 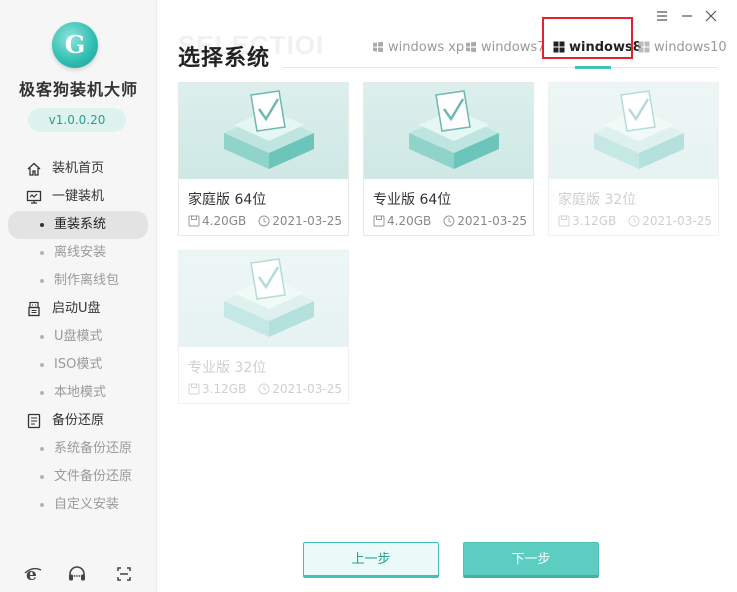 I want to click on ie-browser-icon: e, so click(x=33, y=574).